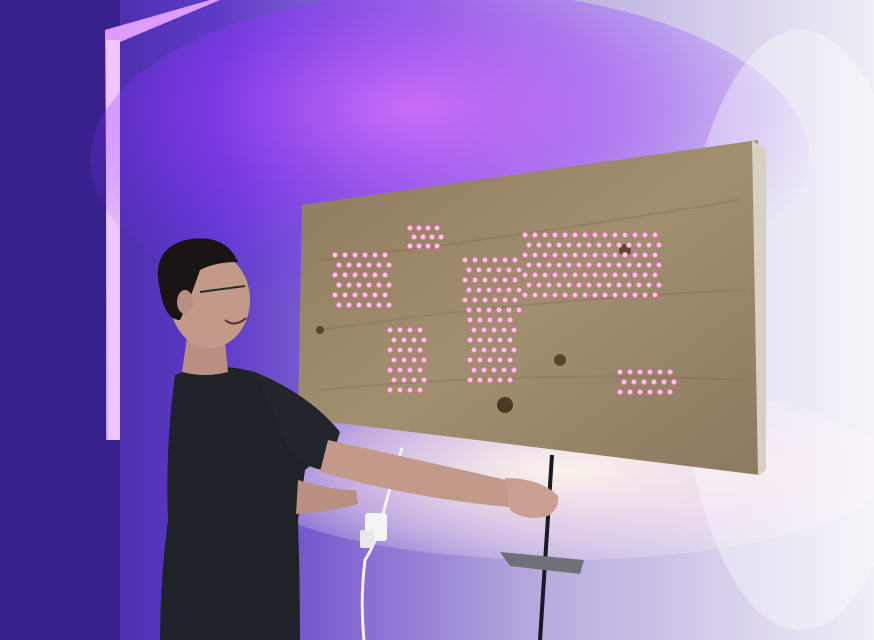 The width and height of the screenshot is (874, 640). What do you see at coordinates (60, 320) in the screenshot?
I see `left-wall` at bounding box center [60, 320].